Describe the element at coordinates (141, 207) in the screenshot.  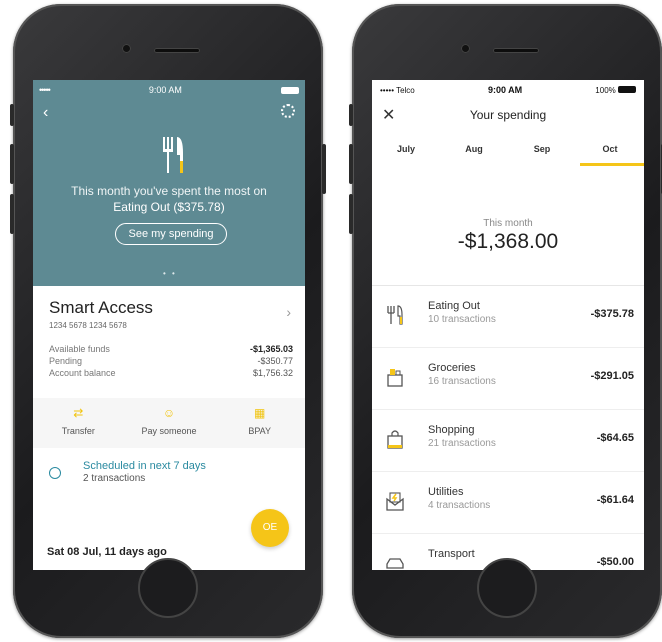
I see `insight-category: Eating Out` at that location.